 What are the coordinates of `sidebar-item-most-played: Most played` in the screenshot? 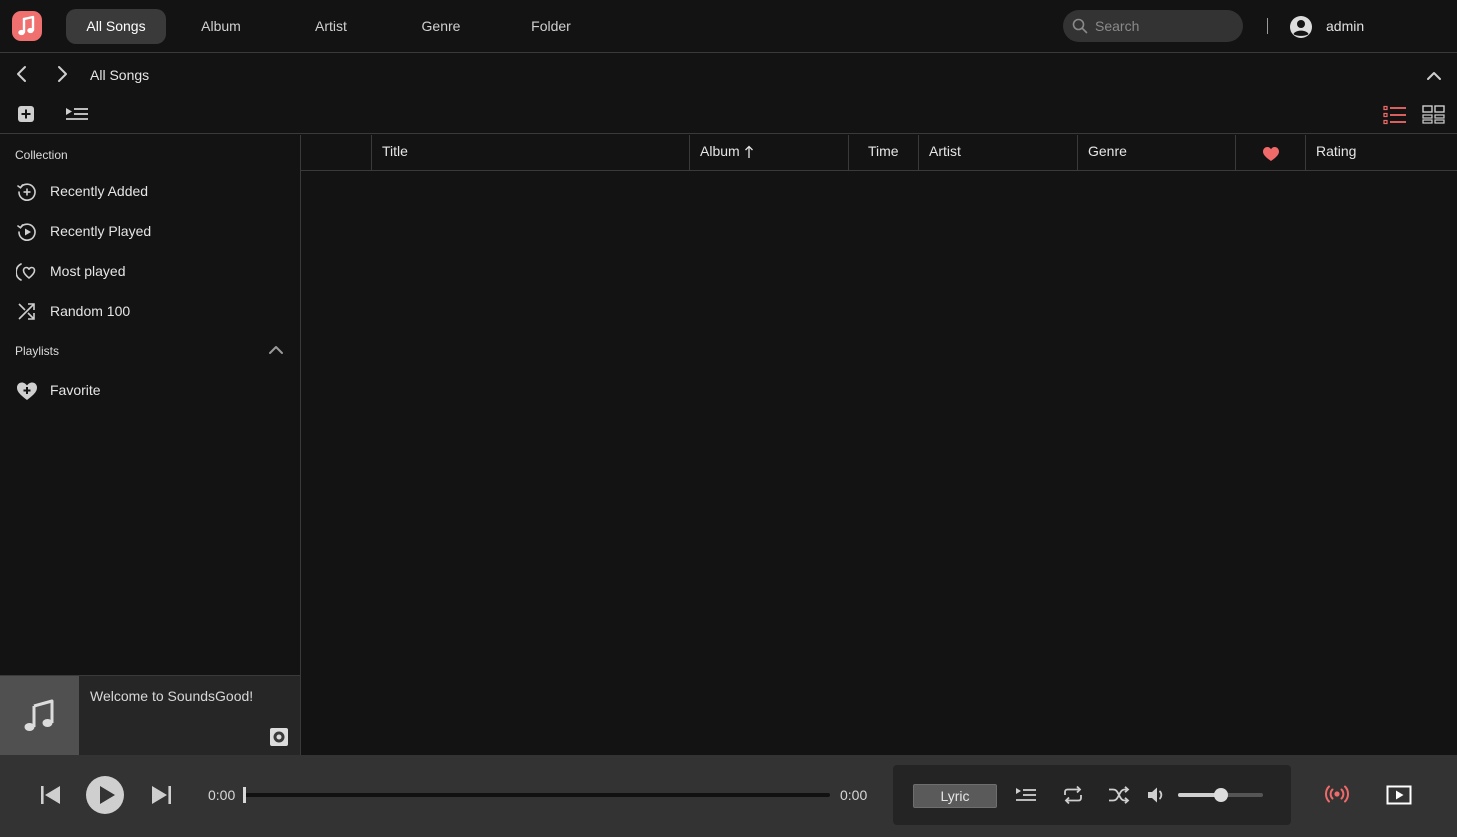 It's located at (150, 271).